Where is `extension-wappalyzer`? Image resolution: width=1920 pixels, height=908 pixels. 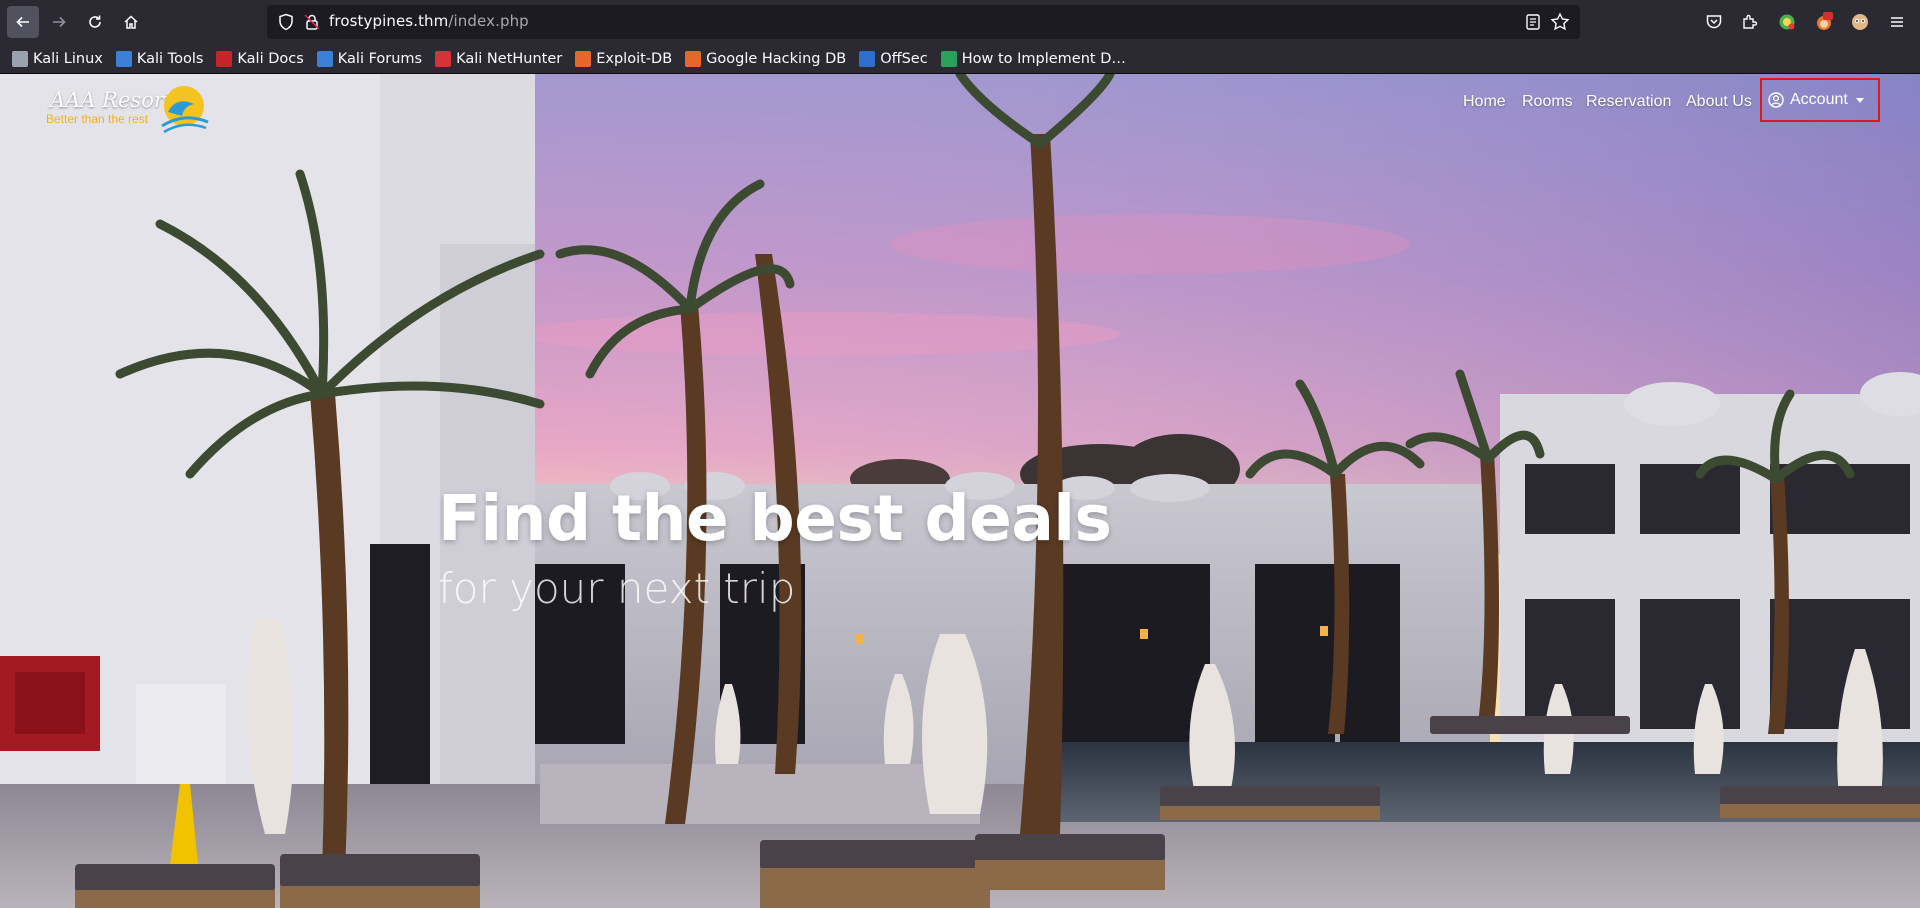
extension-wappalyzer is located at coordinates (1787, 22).